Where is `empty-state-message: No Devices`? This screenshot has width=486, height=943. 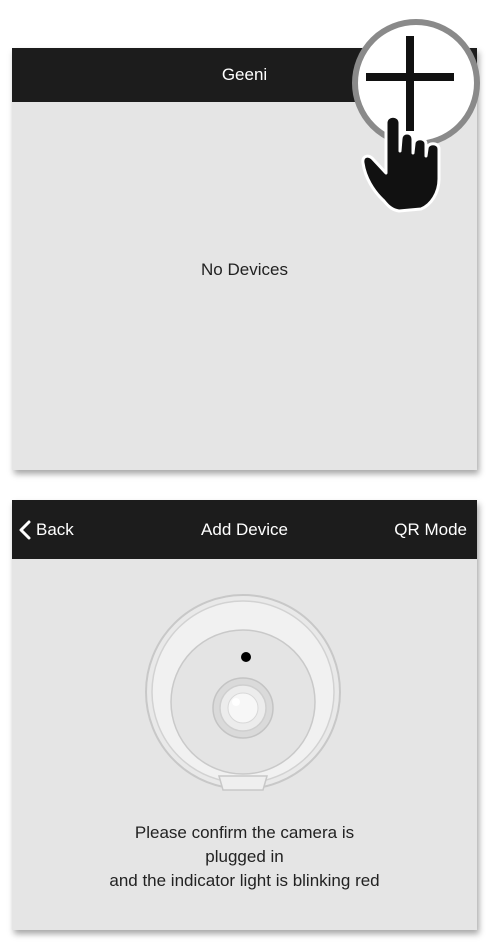 empty-state-message: No Devices is located at coordinates (244, 269).